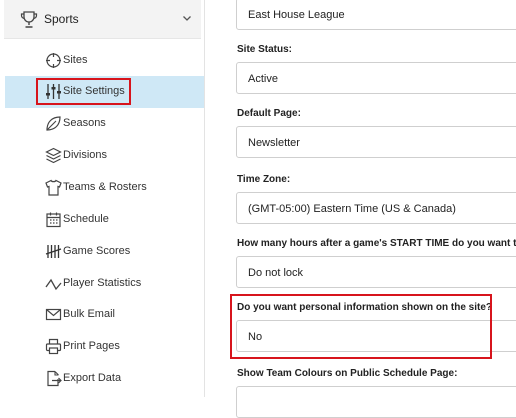 The height and width of the screenshot is (418, 516). What do you see at coordinates (376, 142) in the screenshot?
I see `default-page-select: Newsletter` at bounding box center [376, 142].